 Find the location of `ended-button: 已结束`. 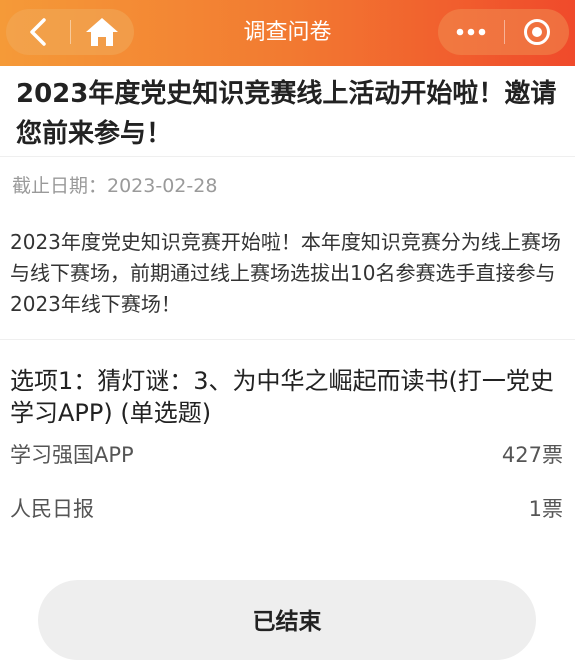

ended-button: 已结束 is located at coordinates (287, 620).